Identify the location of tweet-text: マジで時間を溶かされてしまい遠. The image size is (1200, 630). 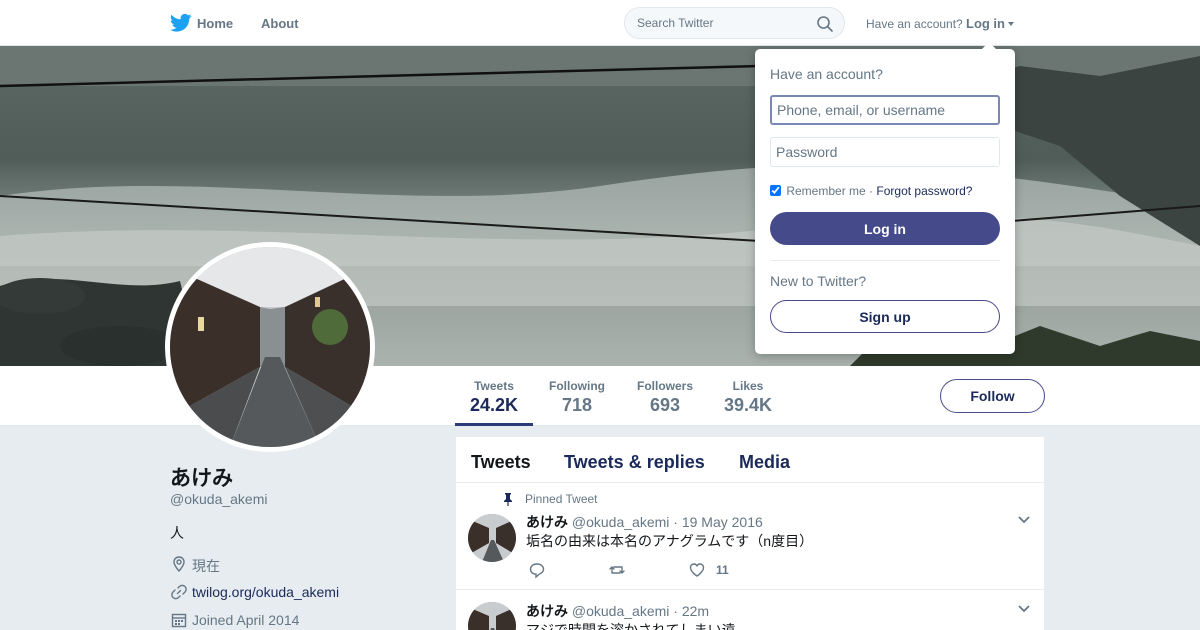
(631, 626).